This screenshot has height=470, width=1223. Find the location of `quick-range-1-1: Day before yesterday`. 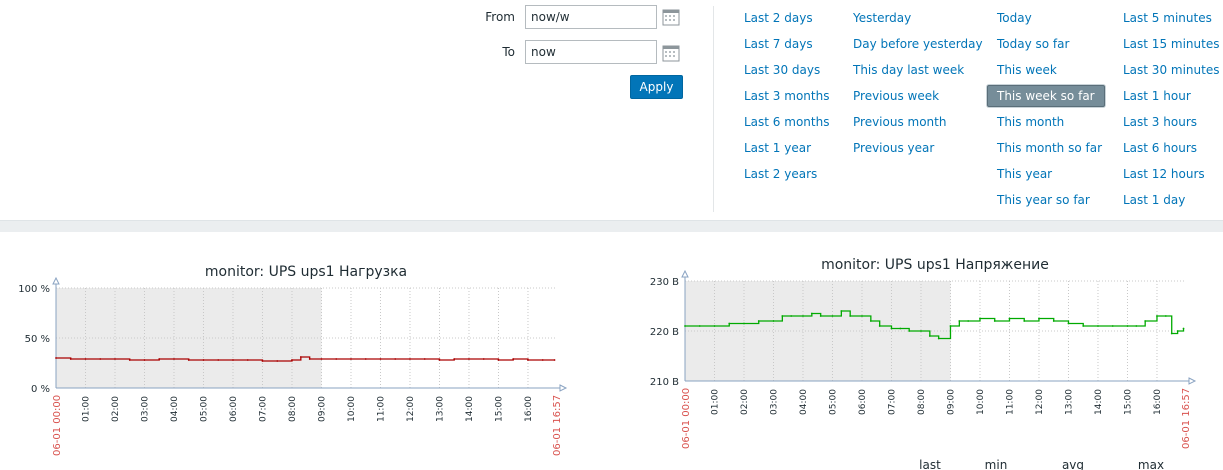

quick-range-1-1: Day before yesterday is located at coordinates (918, 44).